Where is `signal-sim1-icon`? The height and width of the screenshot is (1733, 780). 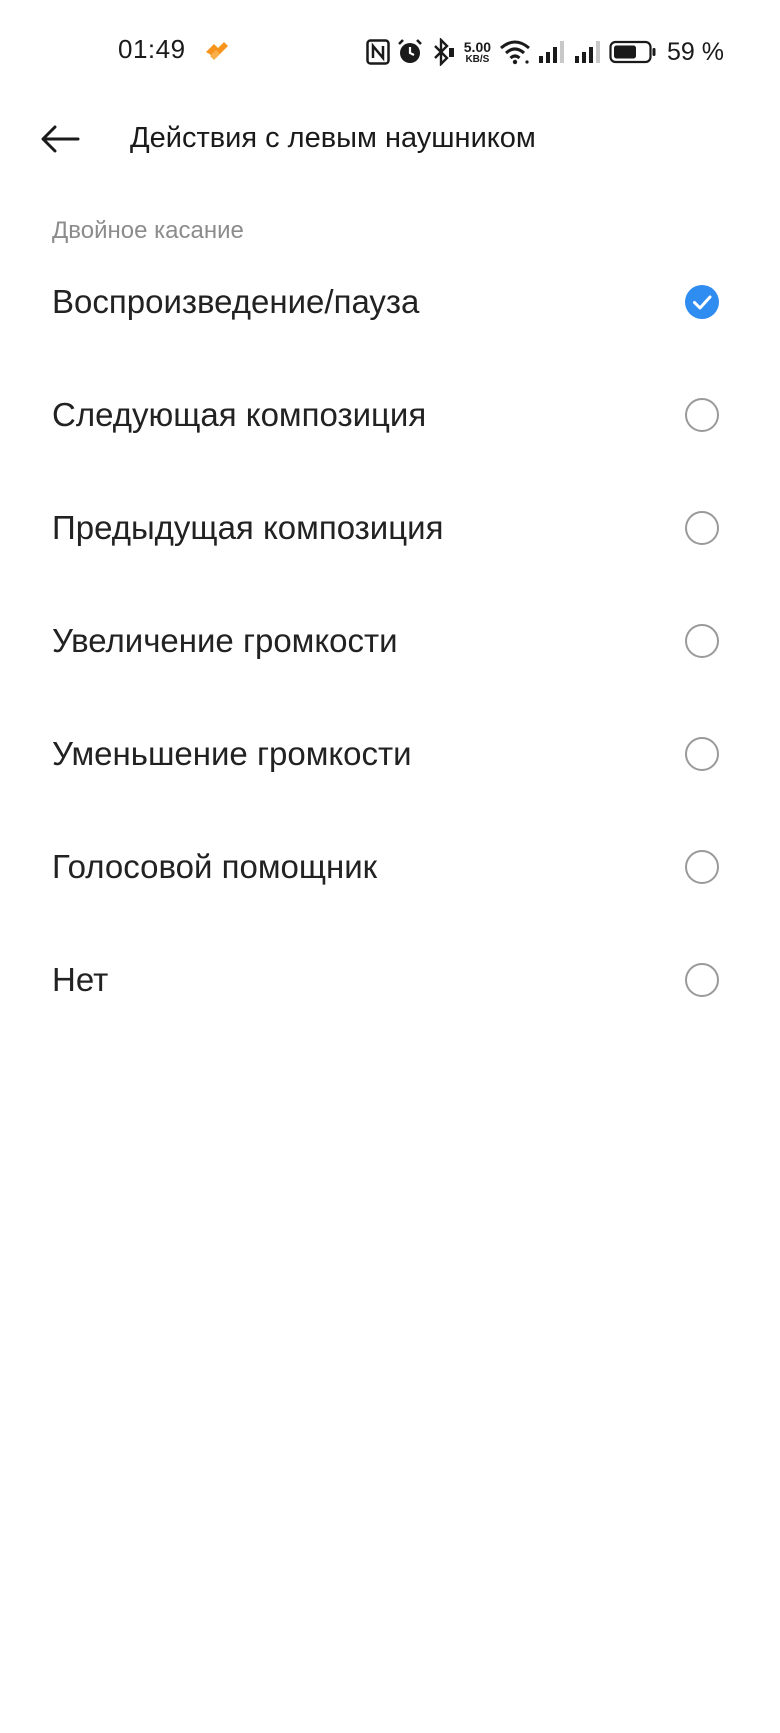 signal-sim1-icon is located at coordinates (552, 52).